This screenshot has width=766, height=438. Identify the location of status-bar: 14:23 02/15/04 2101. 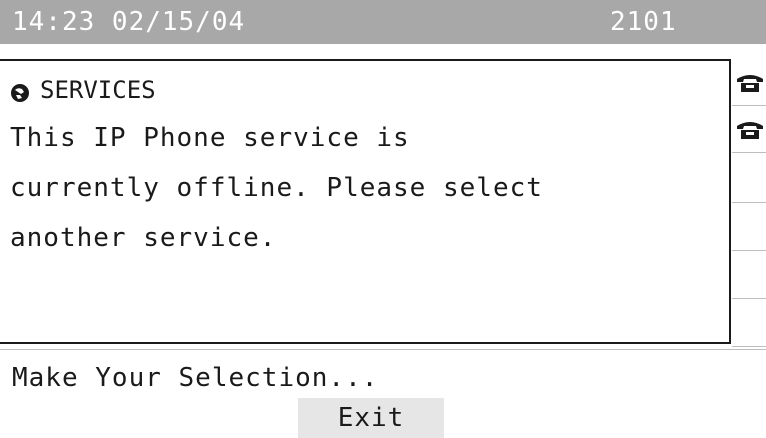
(383, 22).